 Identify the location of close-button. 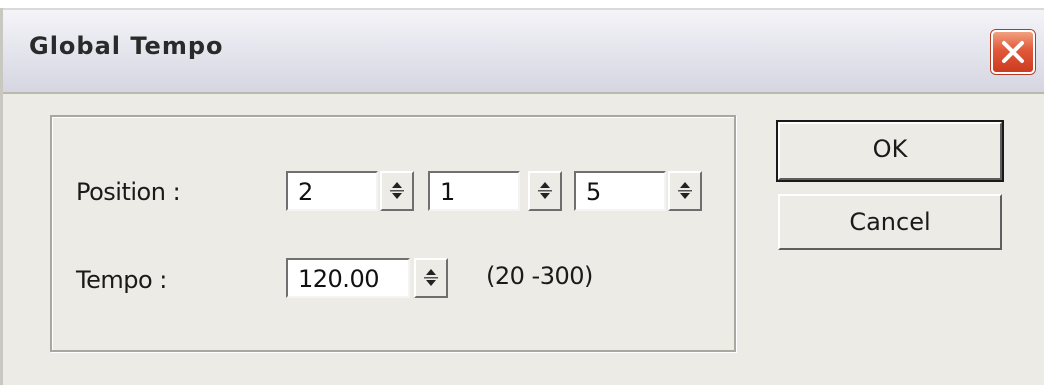
(1013, 52).